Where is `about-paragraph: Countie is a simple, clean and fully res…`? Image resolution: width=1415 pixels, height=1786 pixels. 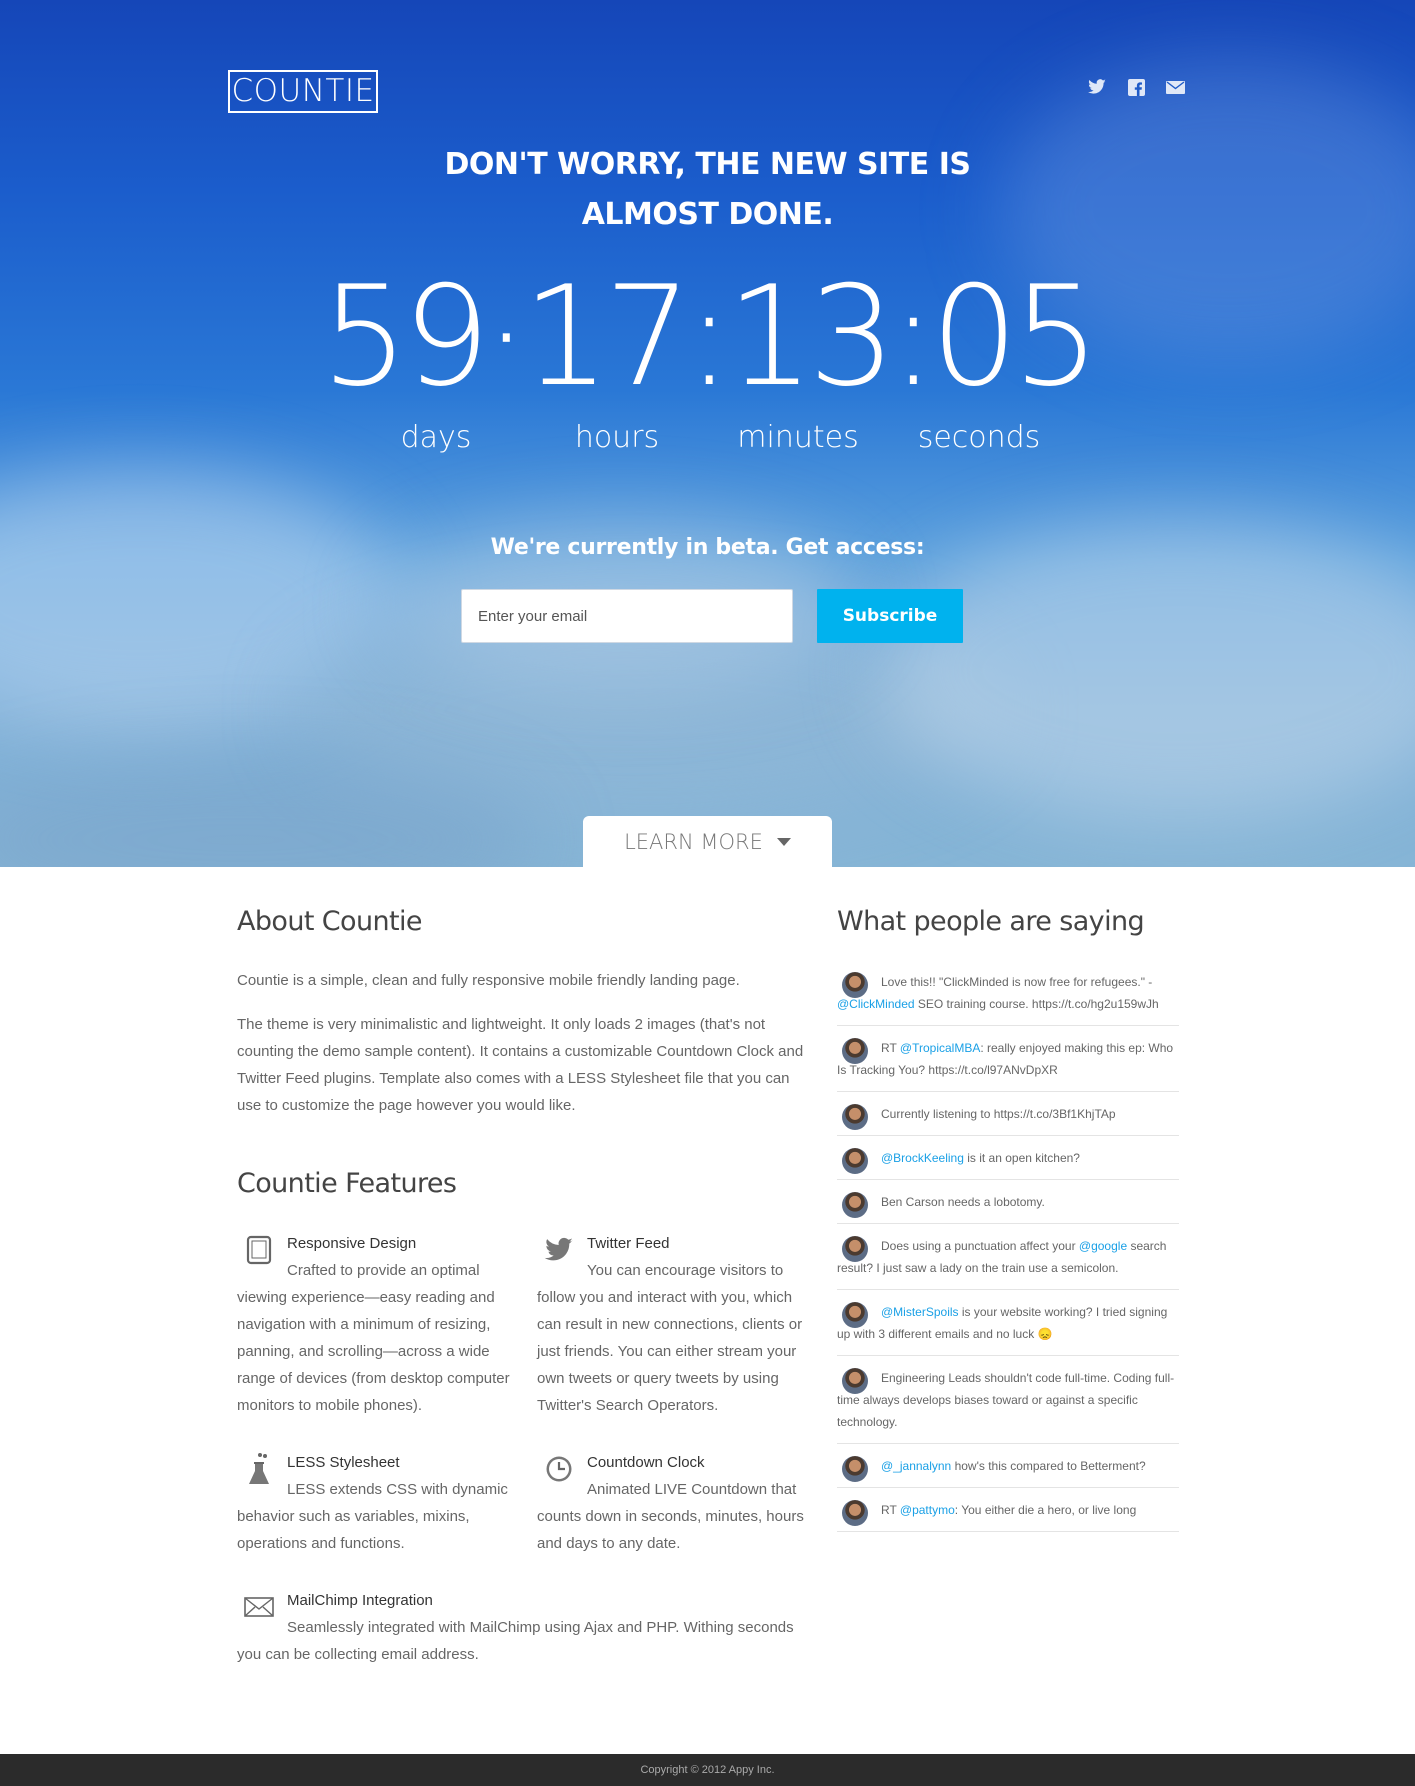 about-paragraph: Countie is a simple, clean and fully res… is located at coordinates (488, 980).